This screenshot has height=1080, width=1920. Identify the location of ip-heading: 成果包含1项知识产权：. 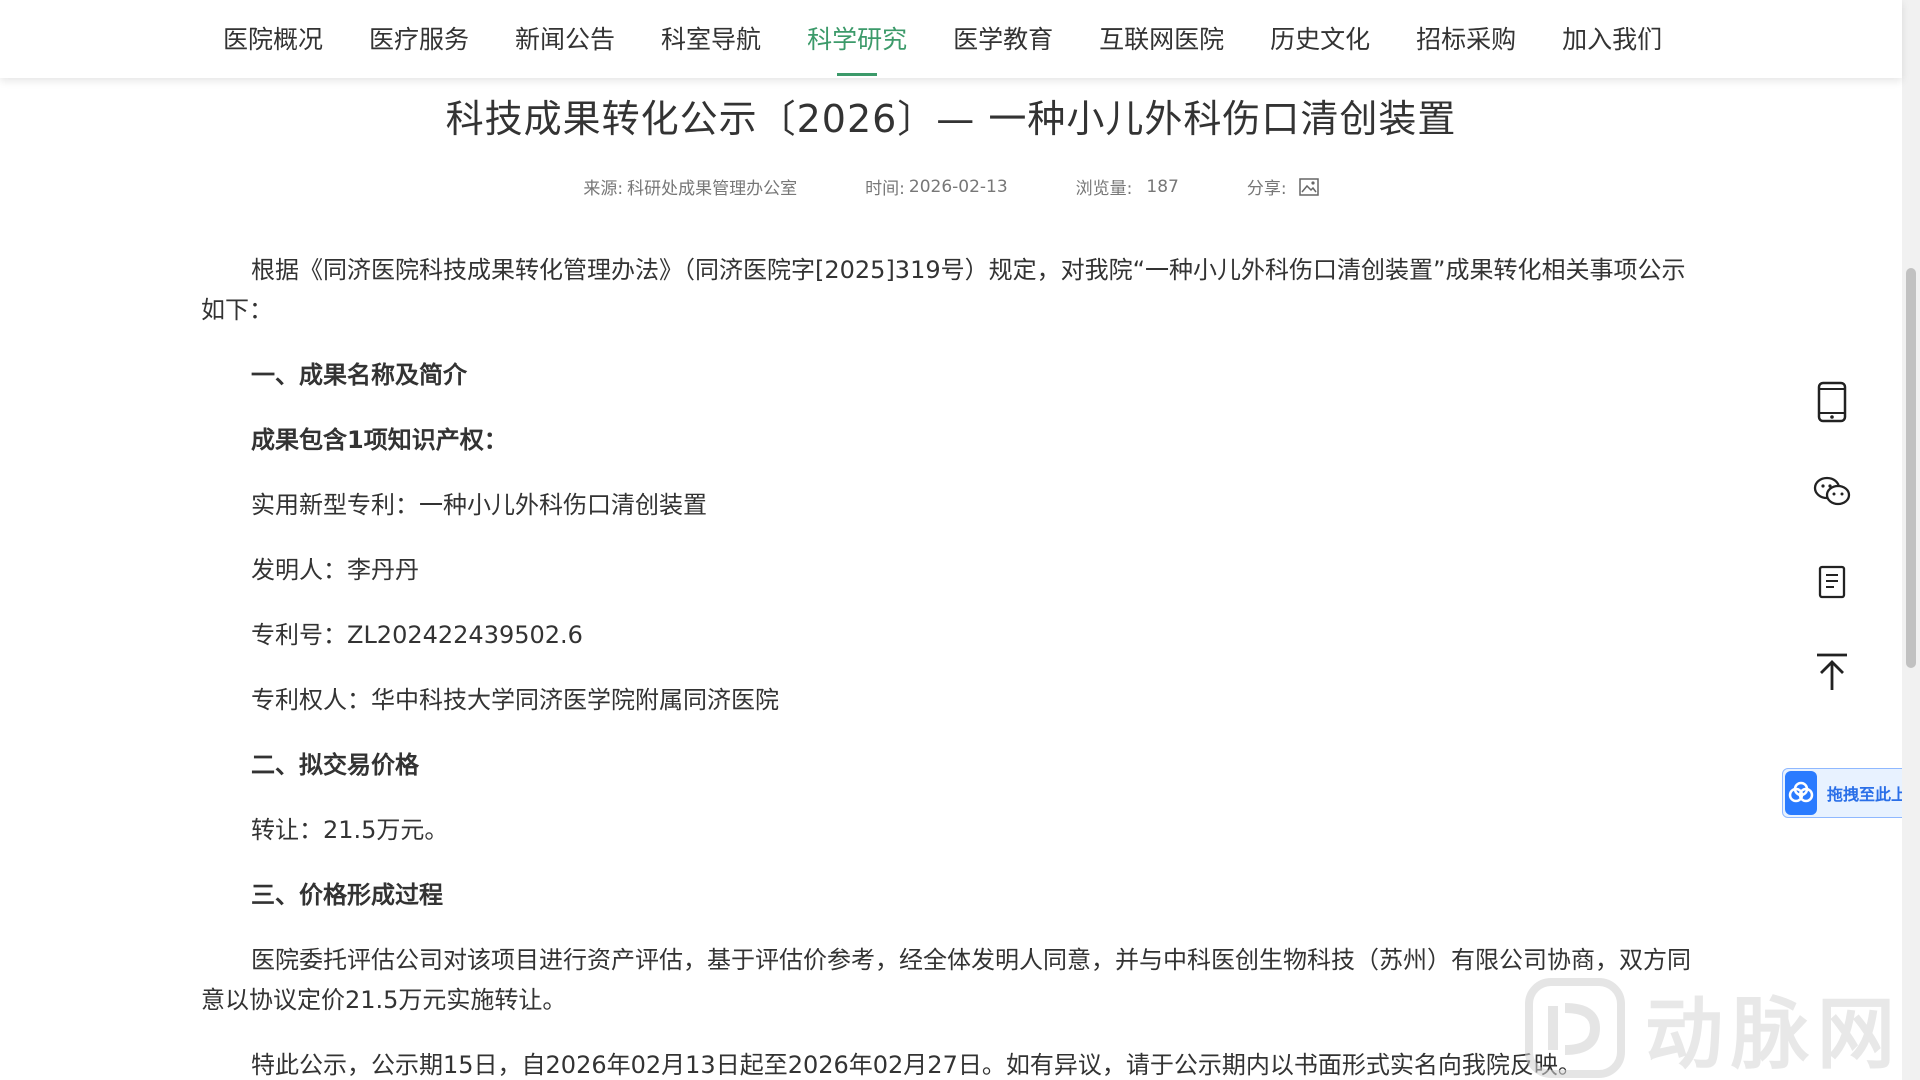
(379, 440).